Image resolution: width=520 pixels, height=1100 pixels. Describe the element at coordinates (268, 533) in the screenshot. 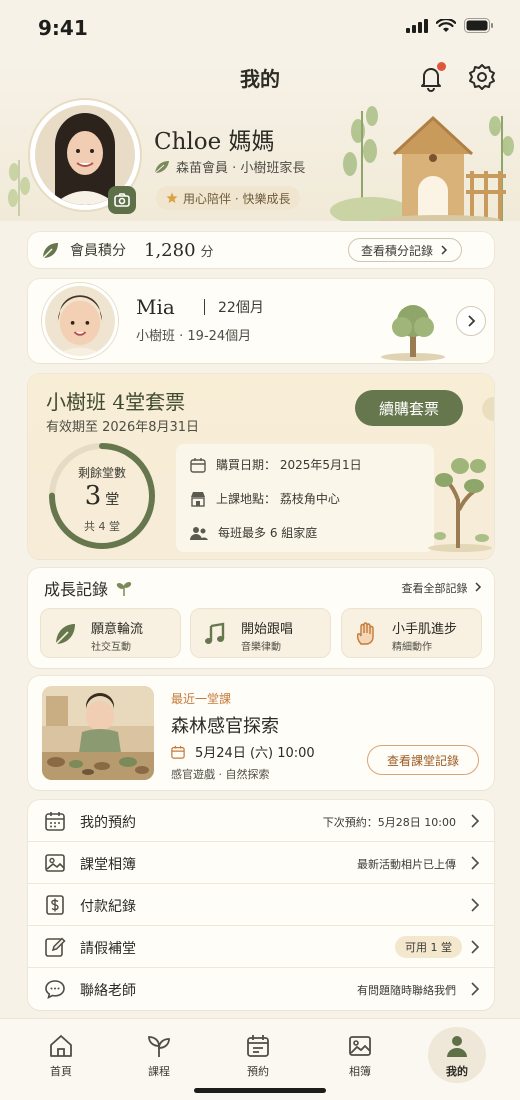

I see `capacity: 每班最多 6 組家庭` at that location.